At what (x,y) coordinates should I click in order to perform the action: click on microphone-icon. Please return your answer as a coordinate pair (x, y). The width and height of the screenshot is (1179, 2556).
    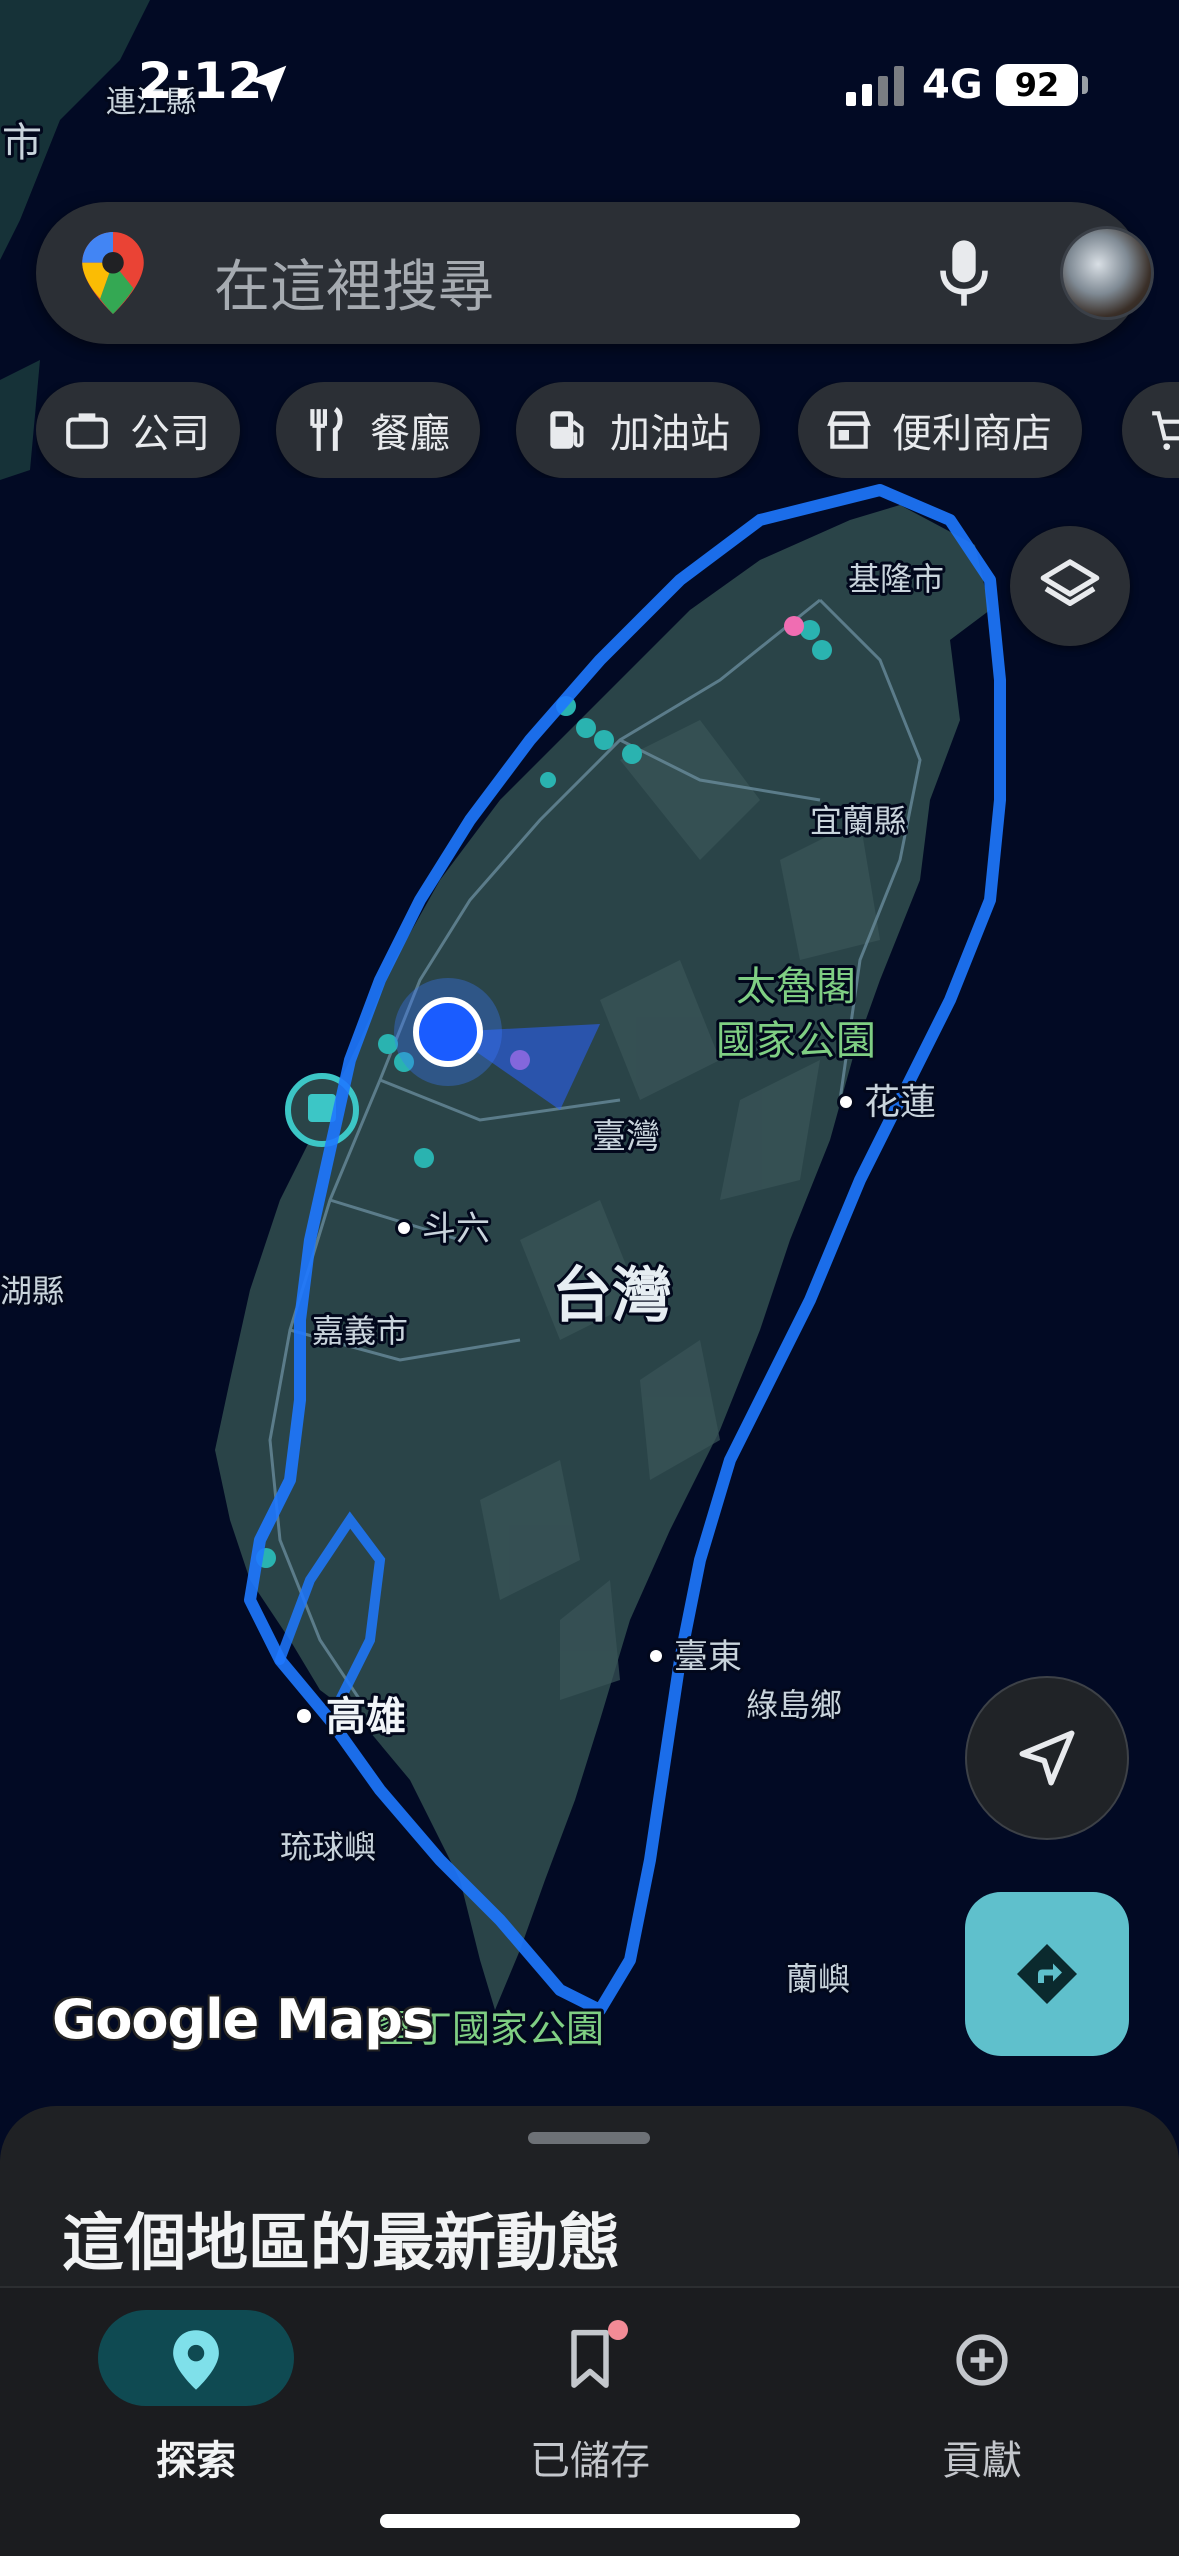
    Looking at the image, I should click on (964, 273).